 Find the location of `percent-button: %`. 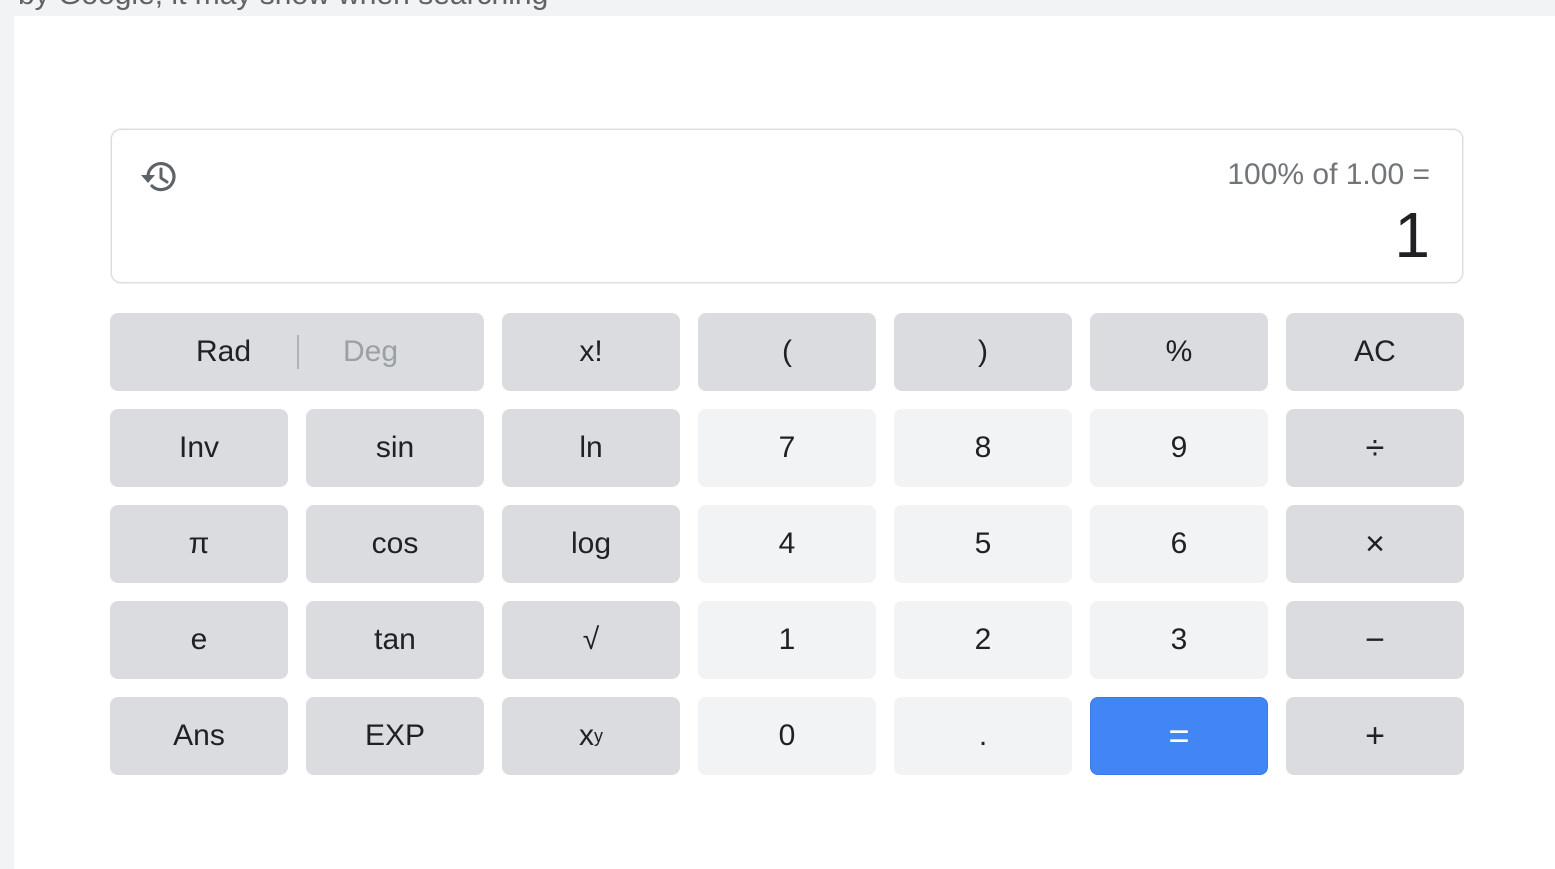

percent-button: % is located at coordinates (1179, 352).